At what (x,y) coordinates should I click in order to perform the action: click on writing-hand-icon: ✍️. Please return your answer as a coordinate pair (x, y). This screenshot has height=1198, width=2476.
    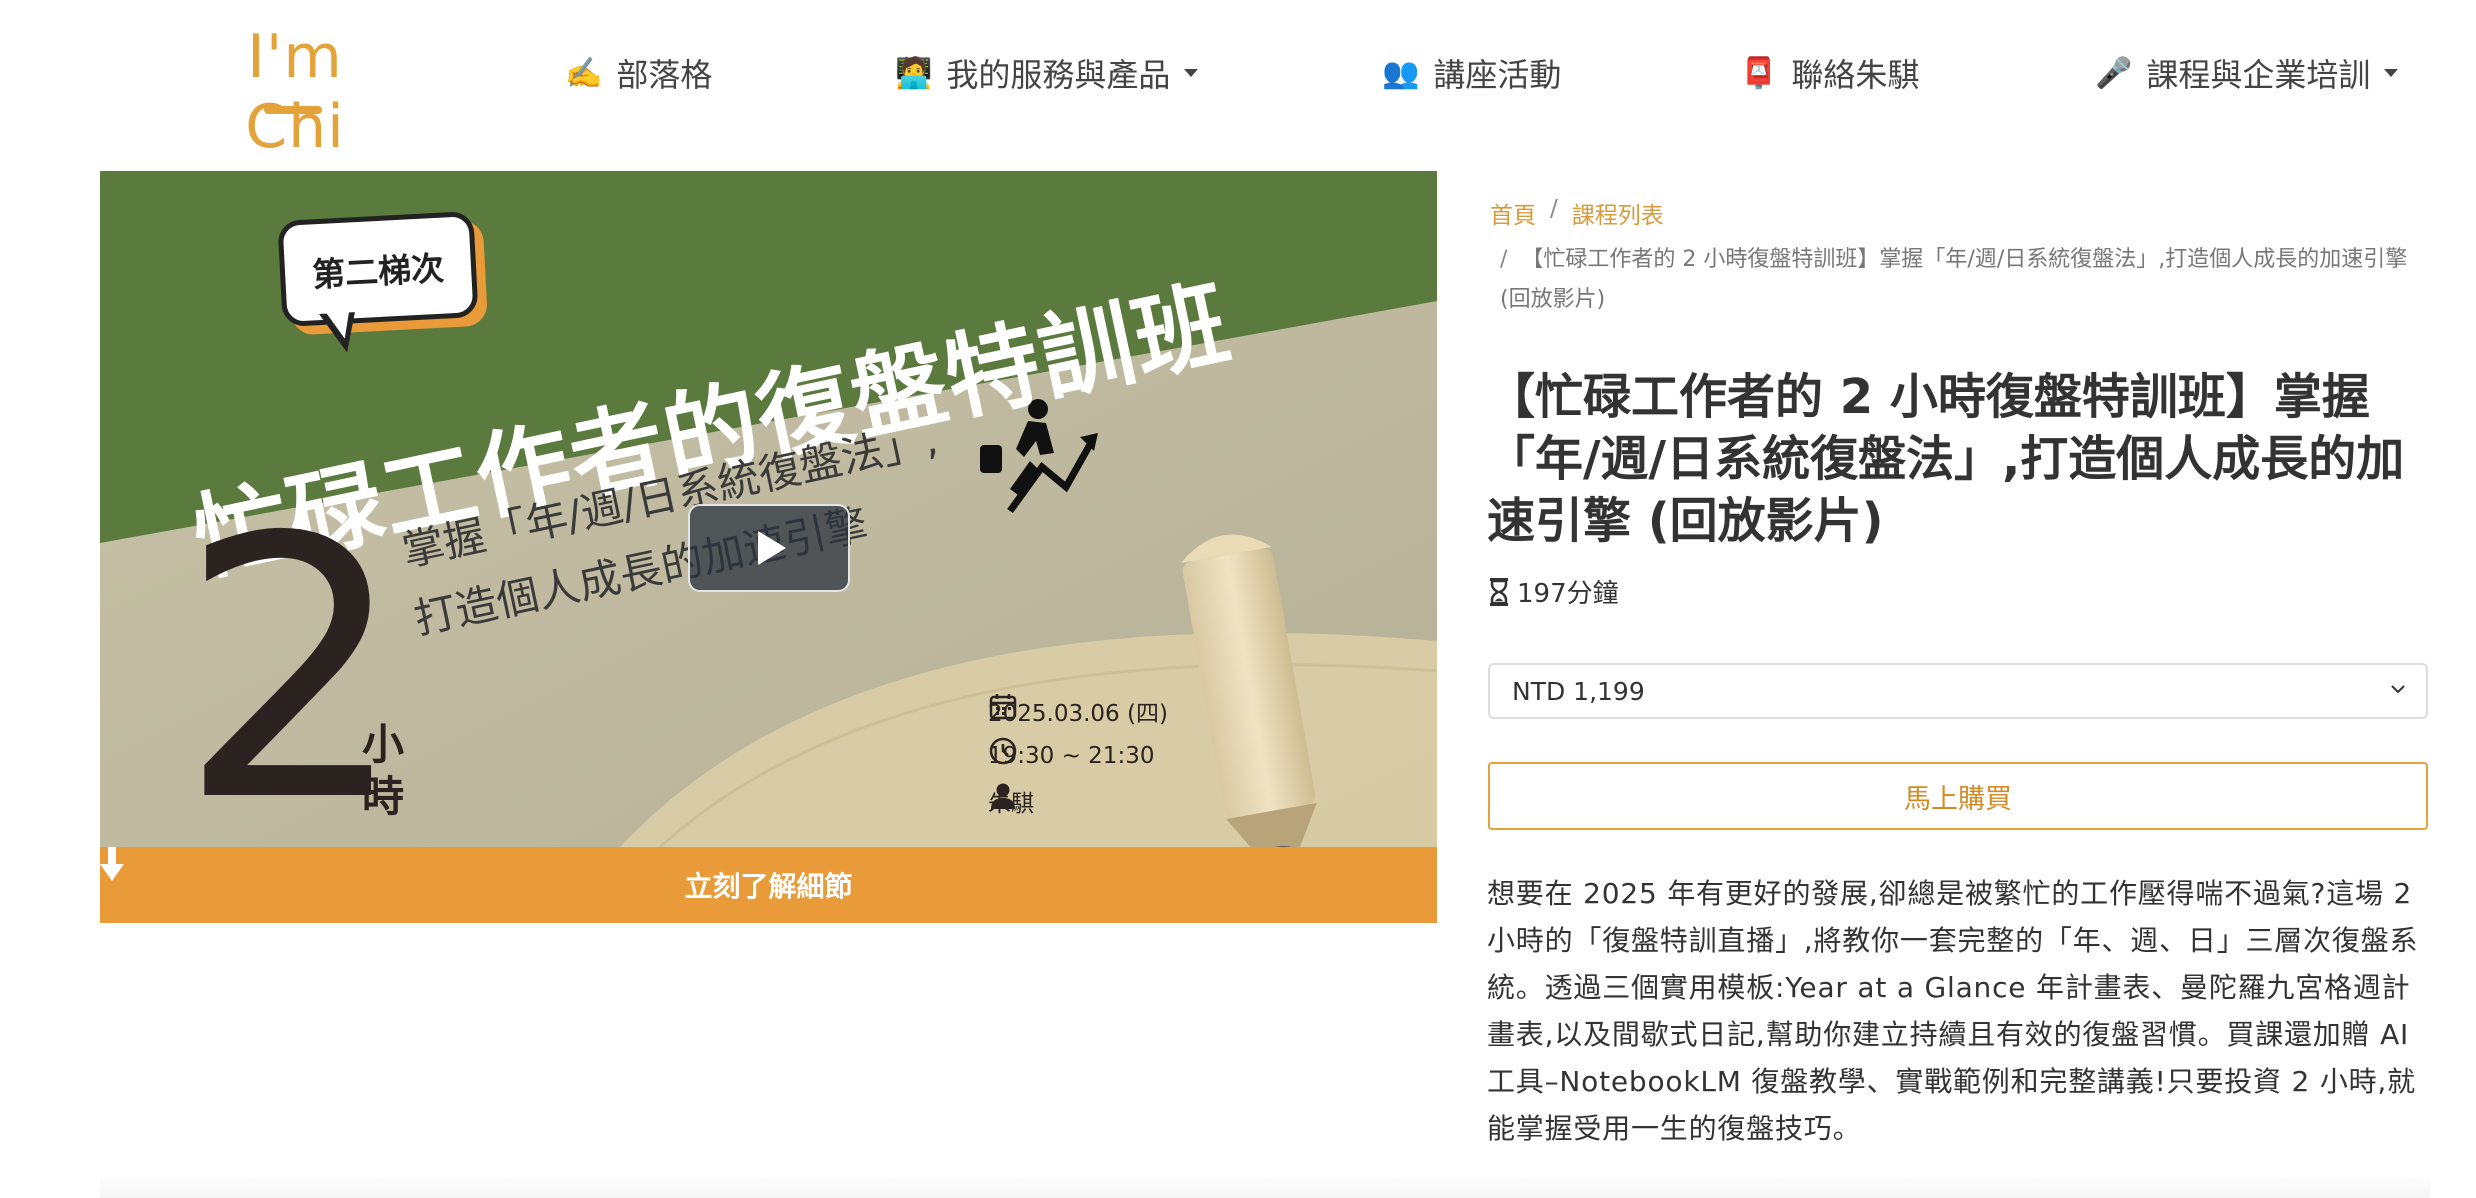
    Looking at the image, I should click on (584, 73).